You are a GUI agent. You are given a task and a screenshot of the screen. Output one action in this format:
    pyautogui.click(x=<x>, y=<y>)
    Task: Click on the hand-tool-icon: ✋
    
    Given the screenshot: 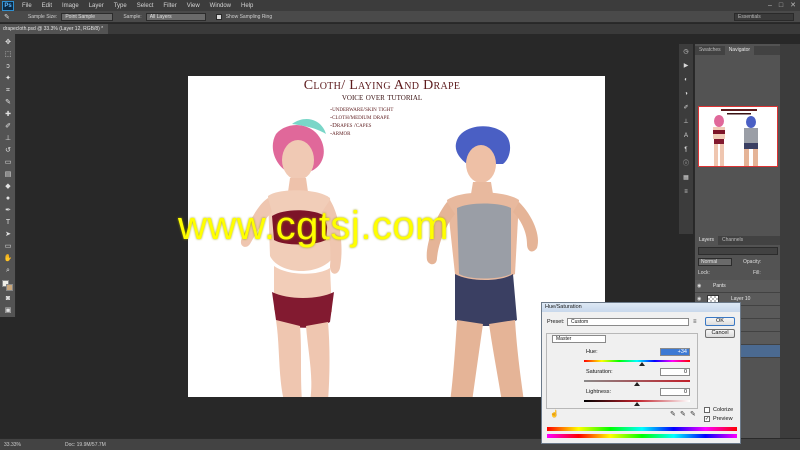 What is the action you would take?
    pyautogui.click(x=8, y=259)
    